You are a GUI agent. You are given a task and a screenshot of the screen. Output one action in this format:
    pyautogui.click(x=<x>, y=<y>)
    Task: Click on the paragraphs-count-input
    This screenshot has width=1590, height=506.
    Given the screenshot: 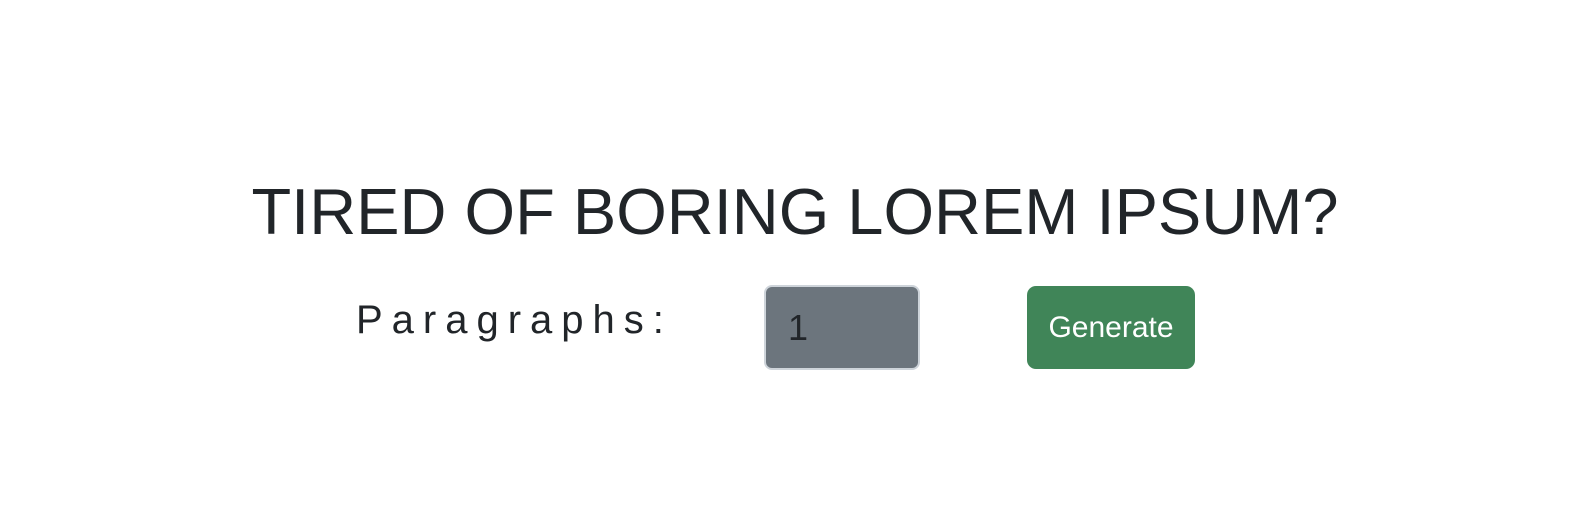 What is the action you would take?
    pyautogui.click(x=842, y=327)
    